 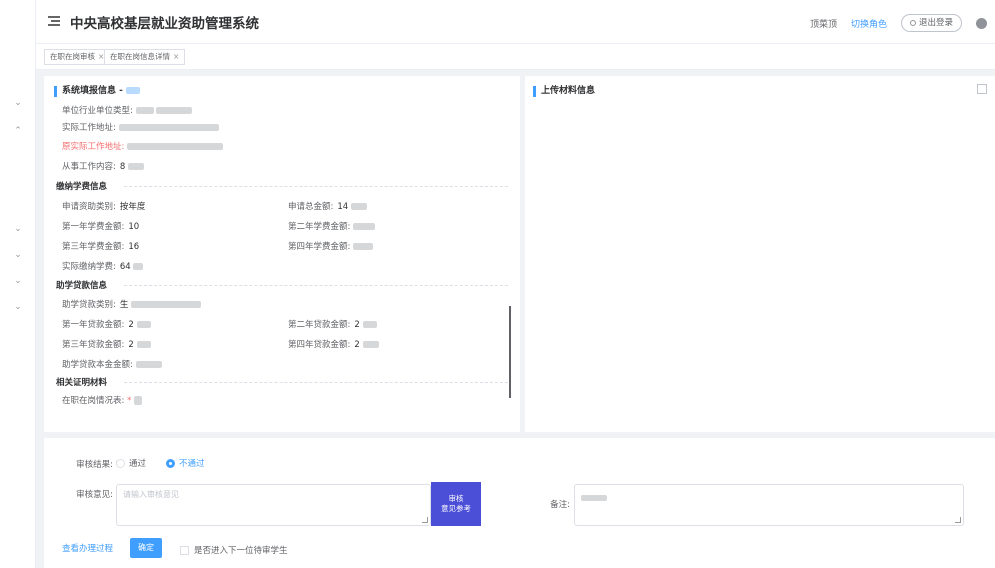 I want to click on tab-label: 在职在岗审核, so click(x=72, y=56).